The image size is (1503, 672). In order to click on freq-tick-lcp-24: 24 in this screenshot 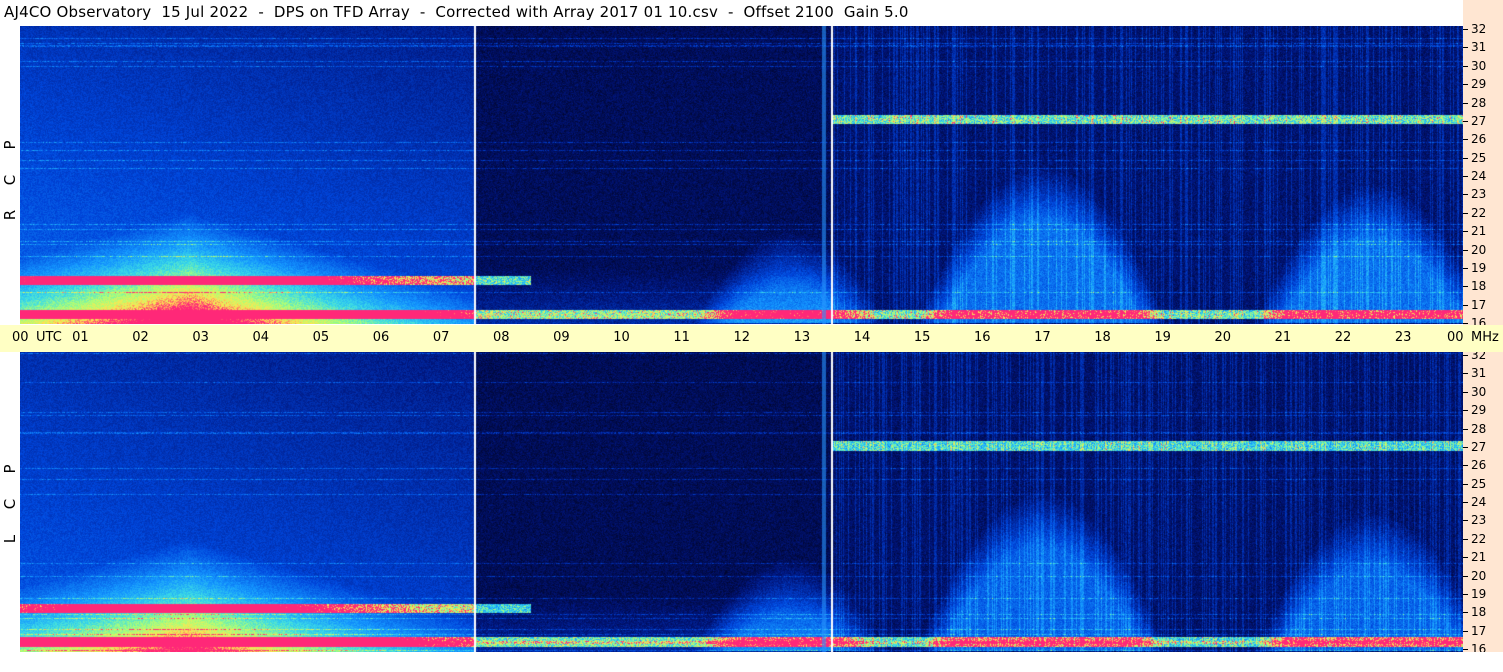, I will do `click(1479, 502)`.